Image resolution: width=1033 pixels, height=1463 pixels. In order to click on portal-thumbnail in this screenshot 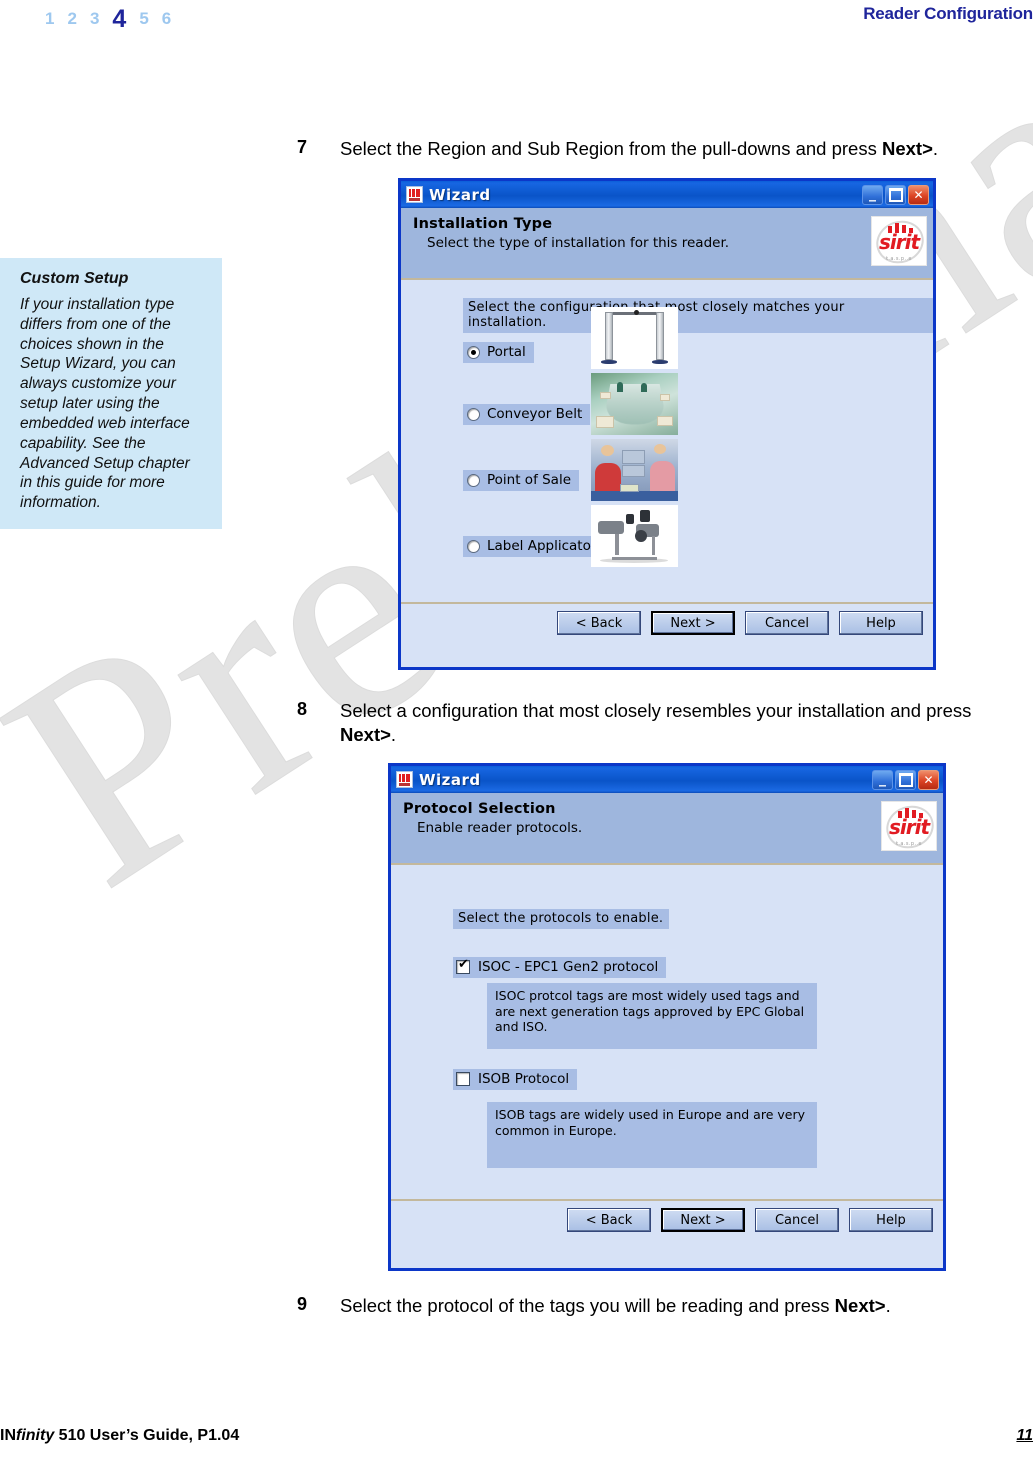, I will do `click(634, 338)`.